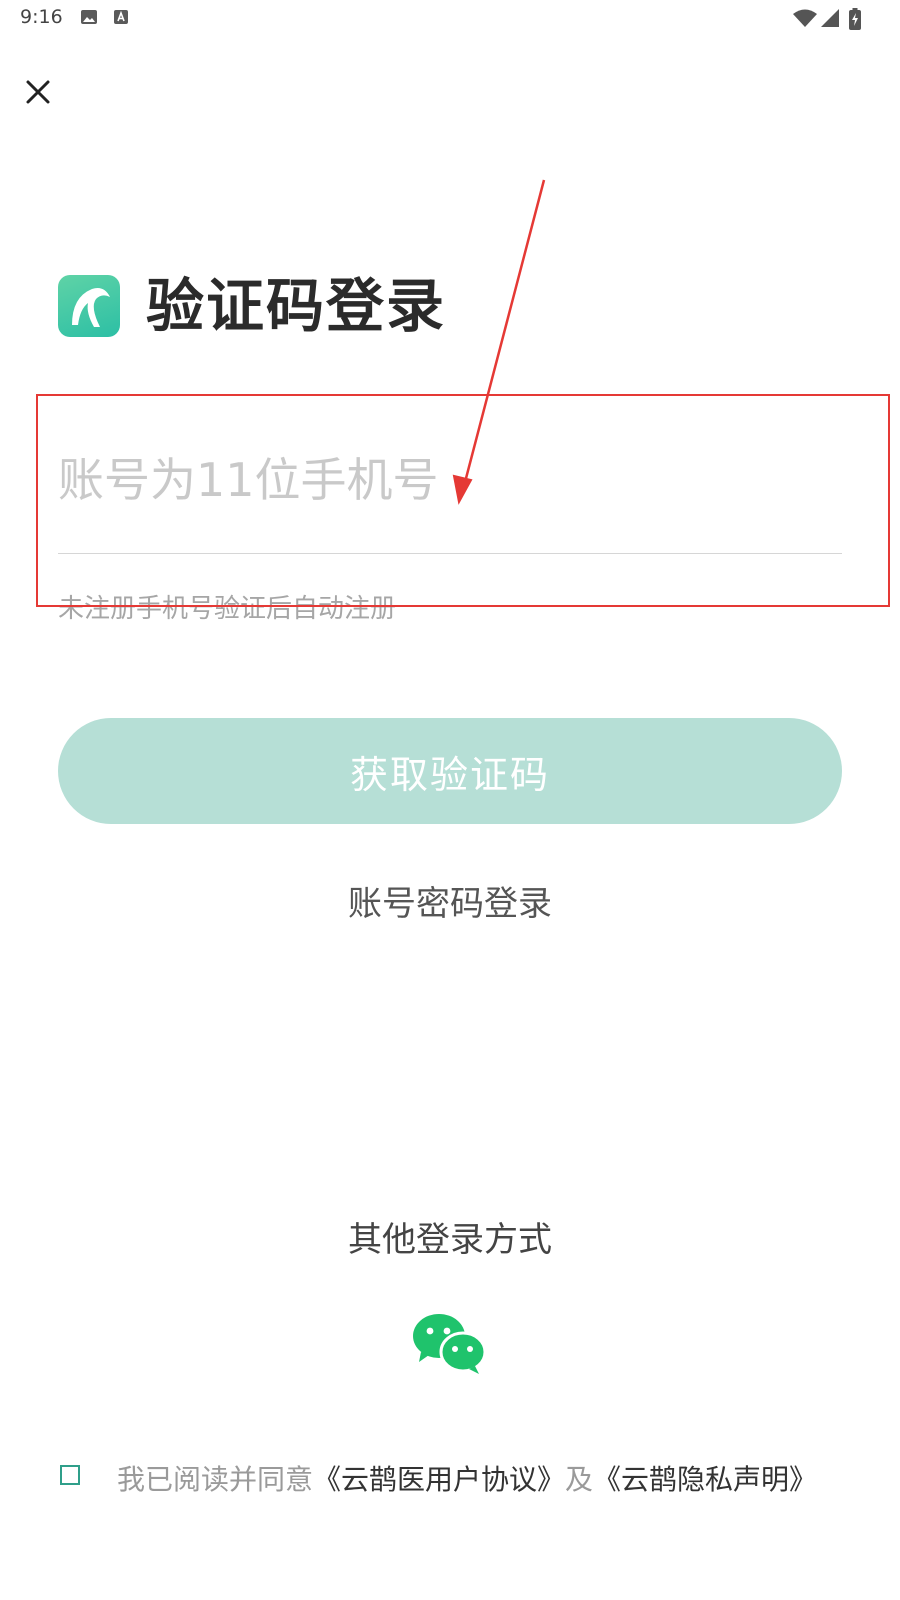 The width and height of the screenshot is (900, 1600). I want to click on privacy-statement-link: 《云鹊隐私声明》, so click(705, 1479).